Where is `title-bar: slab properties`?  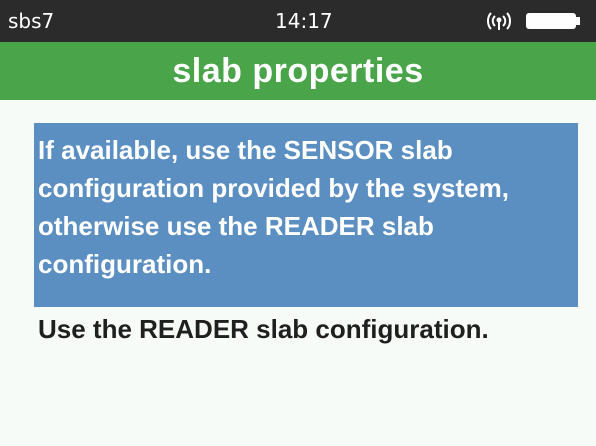 title-bar: slab properties is located at coordinates (298, 71).